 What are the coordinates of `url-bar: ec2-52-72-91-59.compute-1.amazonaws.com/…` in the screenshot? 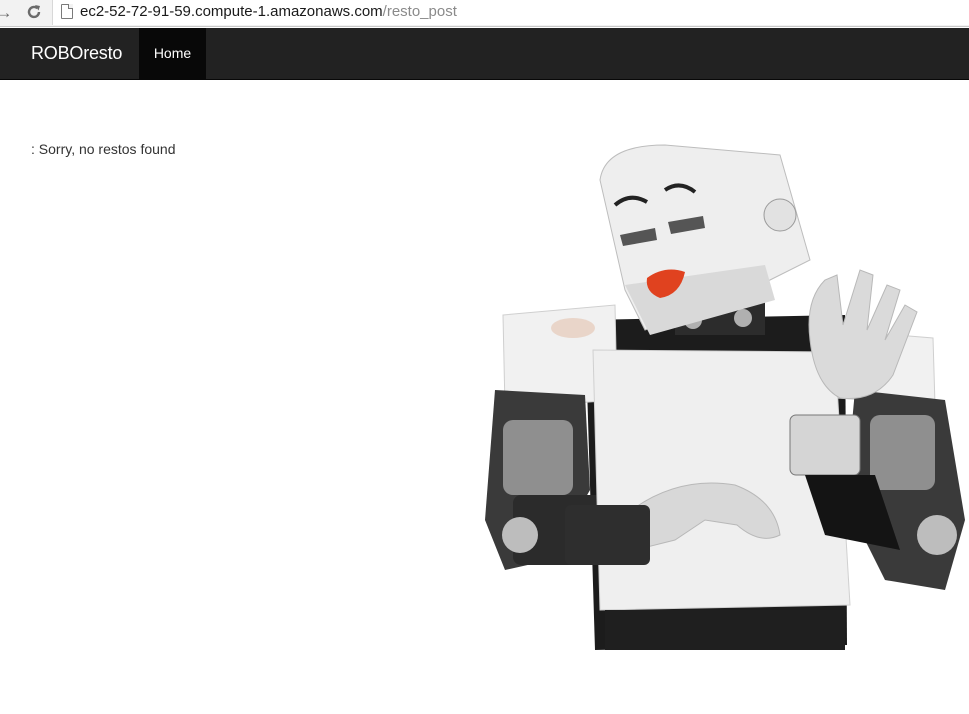 It's located at (510, 12).